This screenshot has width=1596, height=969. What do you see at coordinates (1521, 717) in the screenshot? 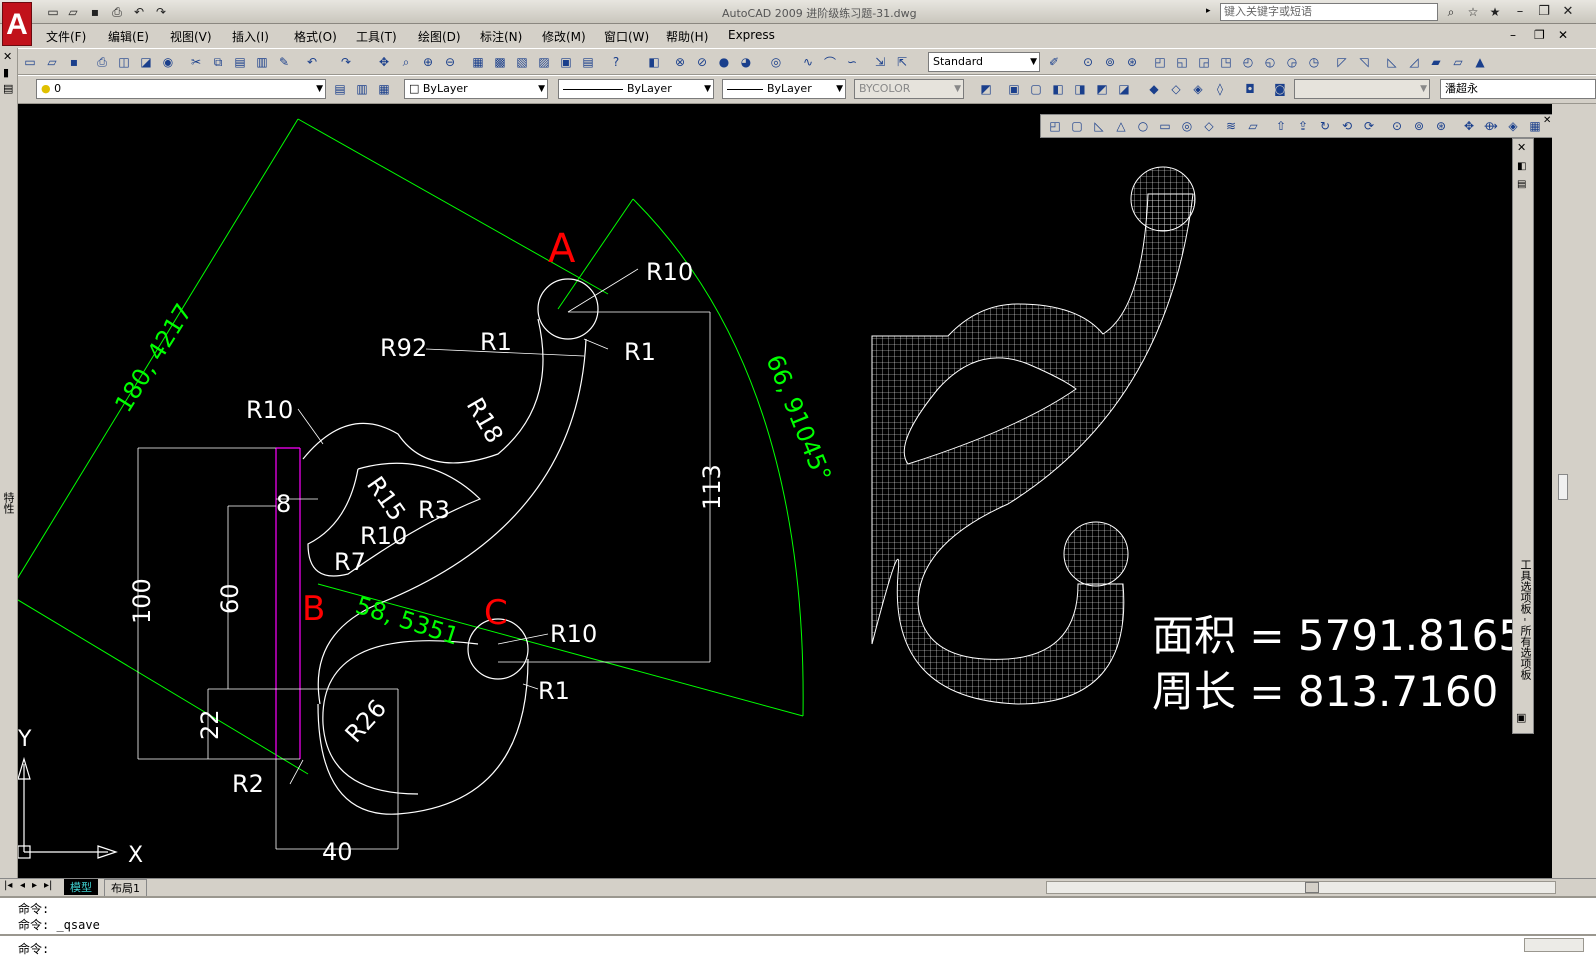
I see `palette-icon: ▣` at bounding box center [1521, 717].